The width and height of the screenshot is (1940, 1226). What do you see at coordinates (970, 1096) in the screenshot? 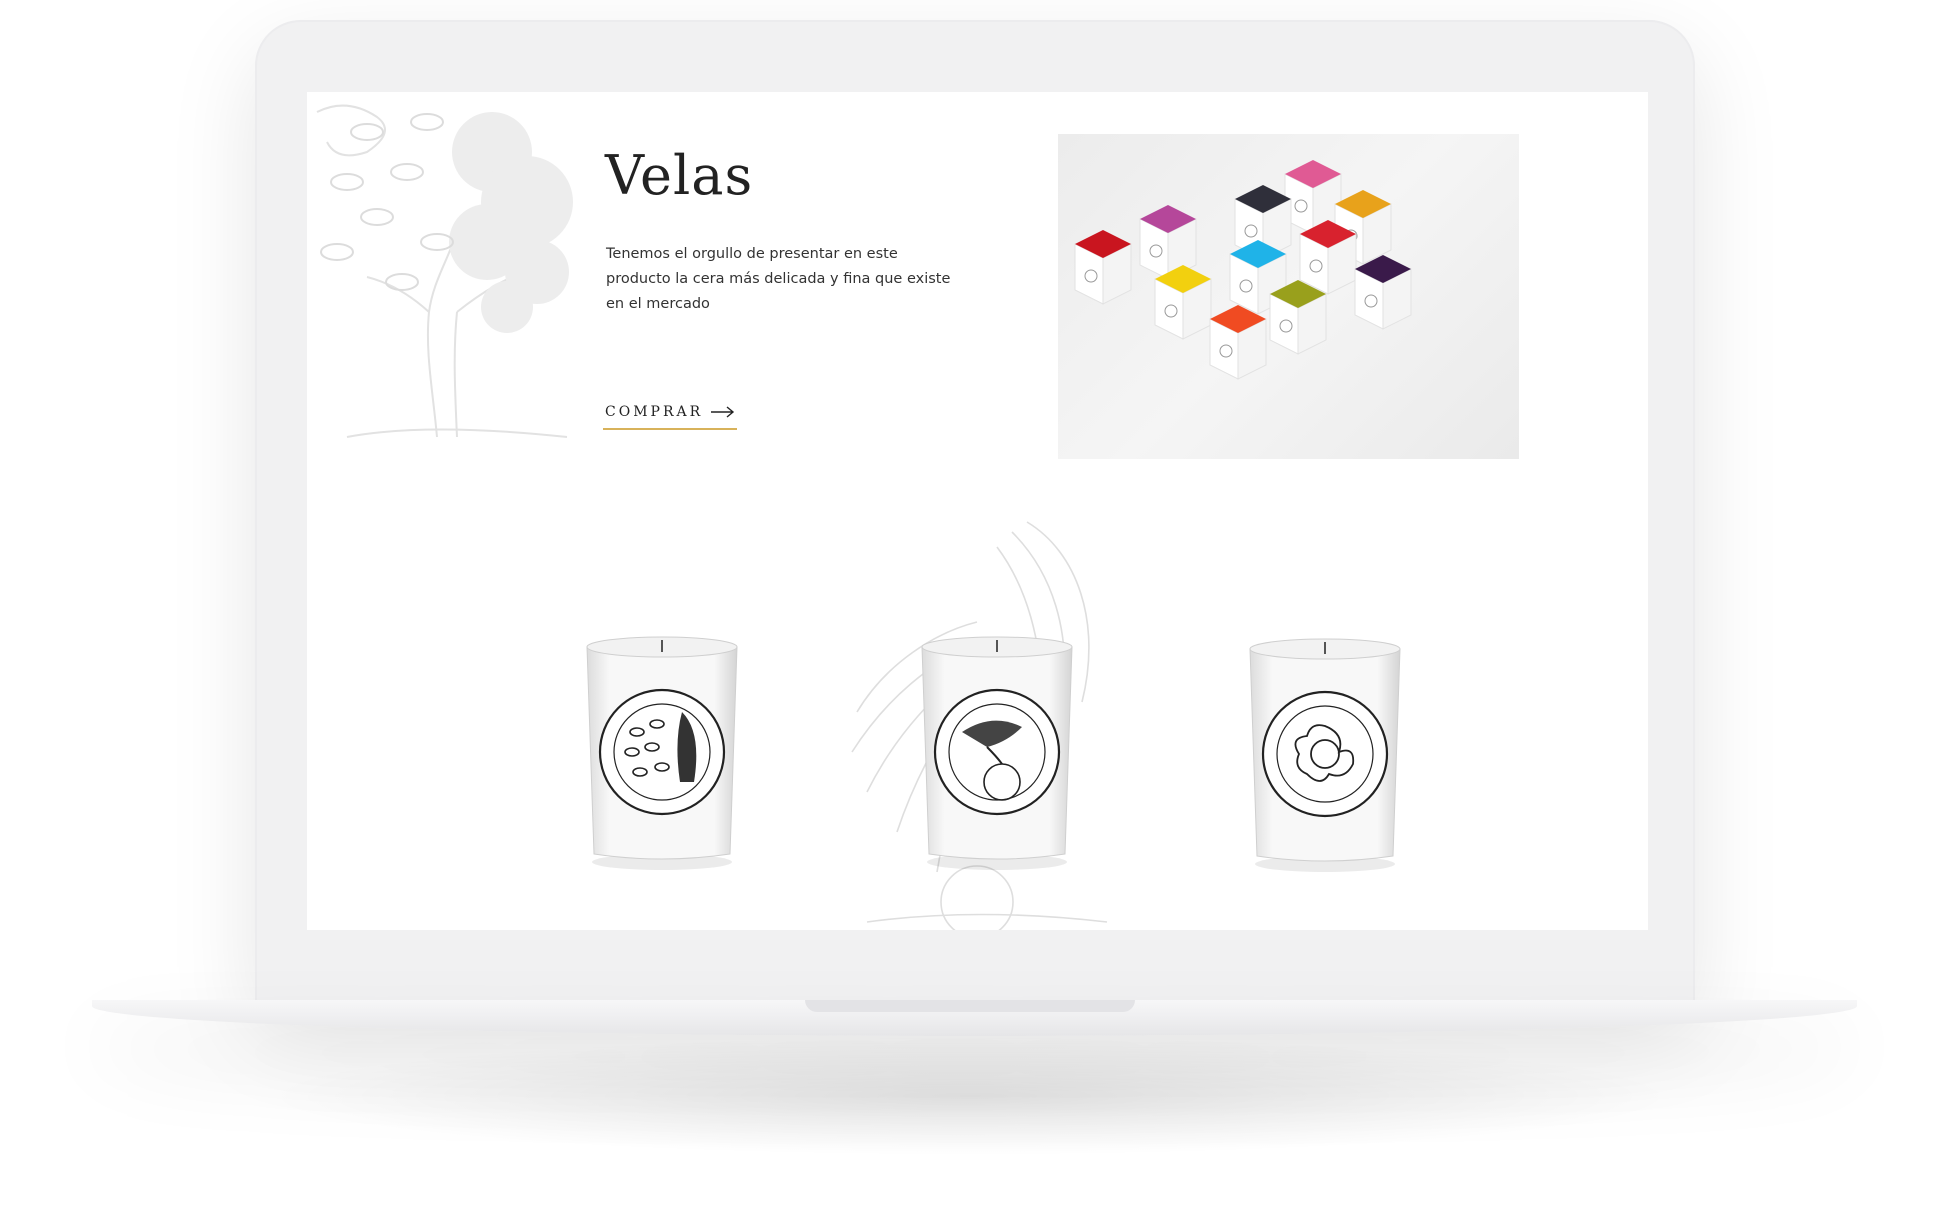
I see `laptop-shadow` at bounding box center [970, 1096].